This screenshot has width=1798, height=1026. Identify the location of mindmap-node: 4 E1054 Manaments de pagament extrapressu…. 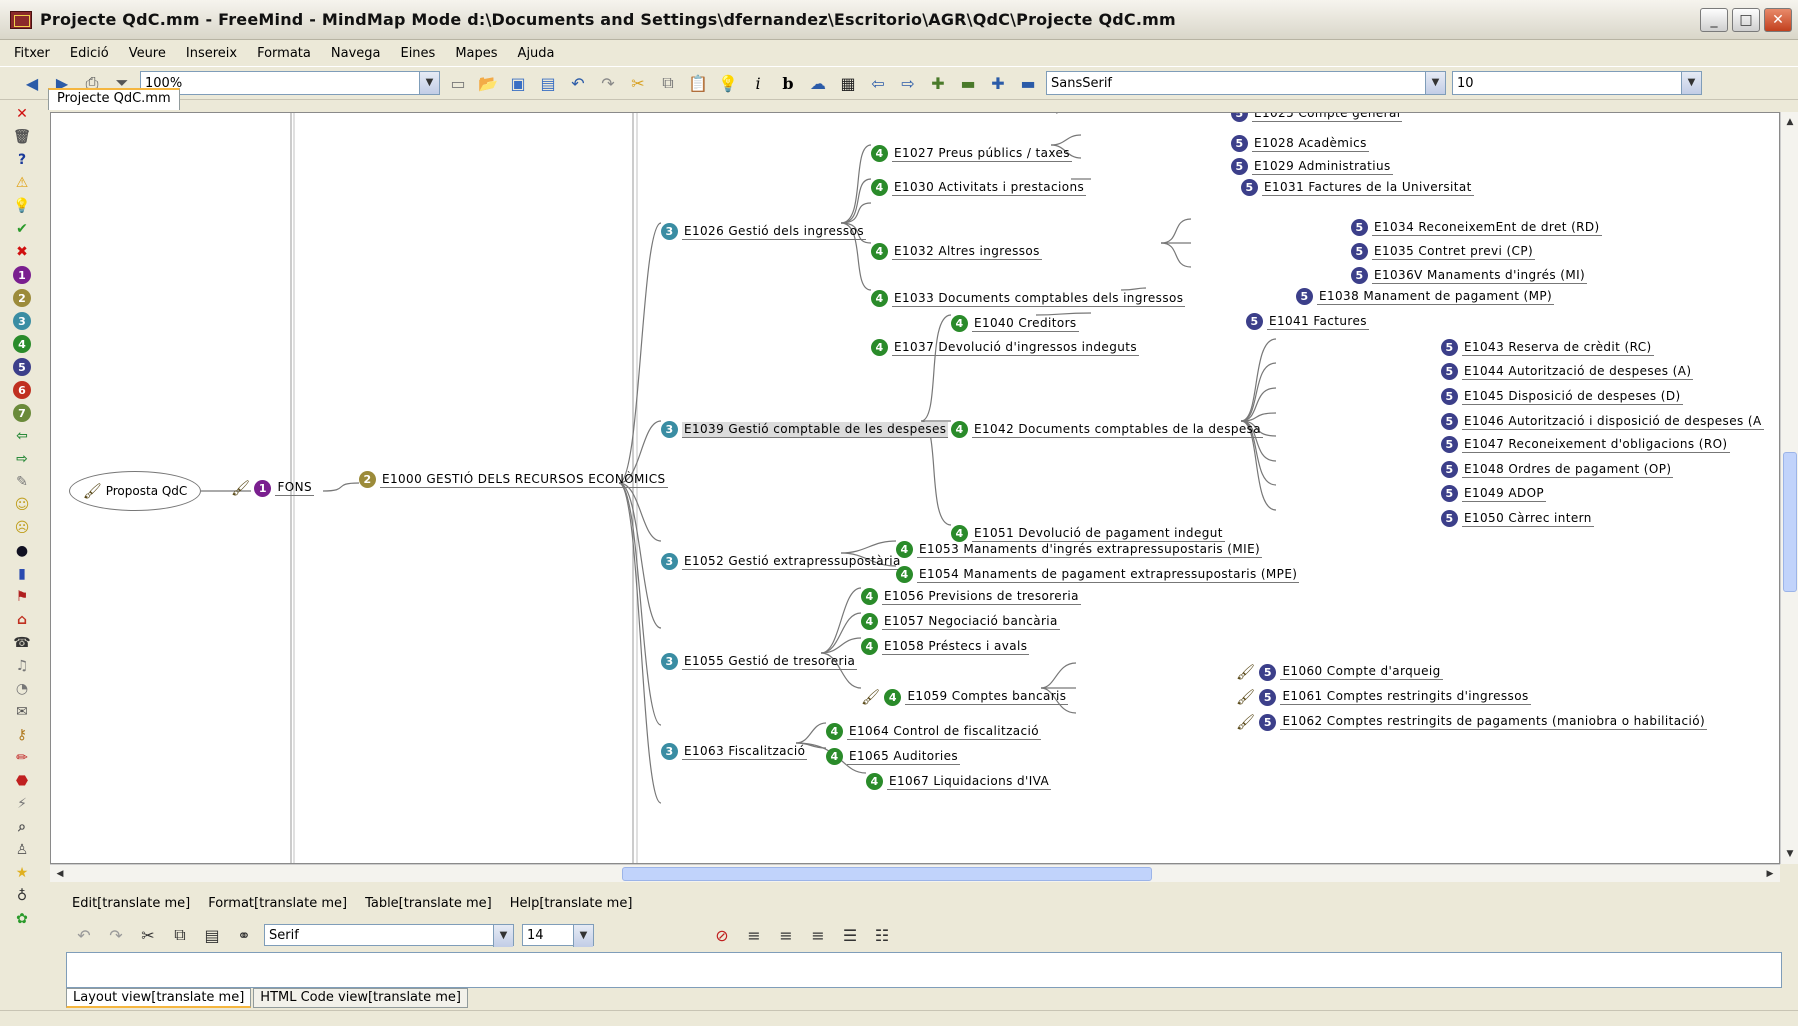
(1098, 574).